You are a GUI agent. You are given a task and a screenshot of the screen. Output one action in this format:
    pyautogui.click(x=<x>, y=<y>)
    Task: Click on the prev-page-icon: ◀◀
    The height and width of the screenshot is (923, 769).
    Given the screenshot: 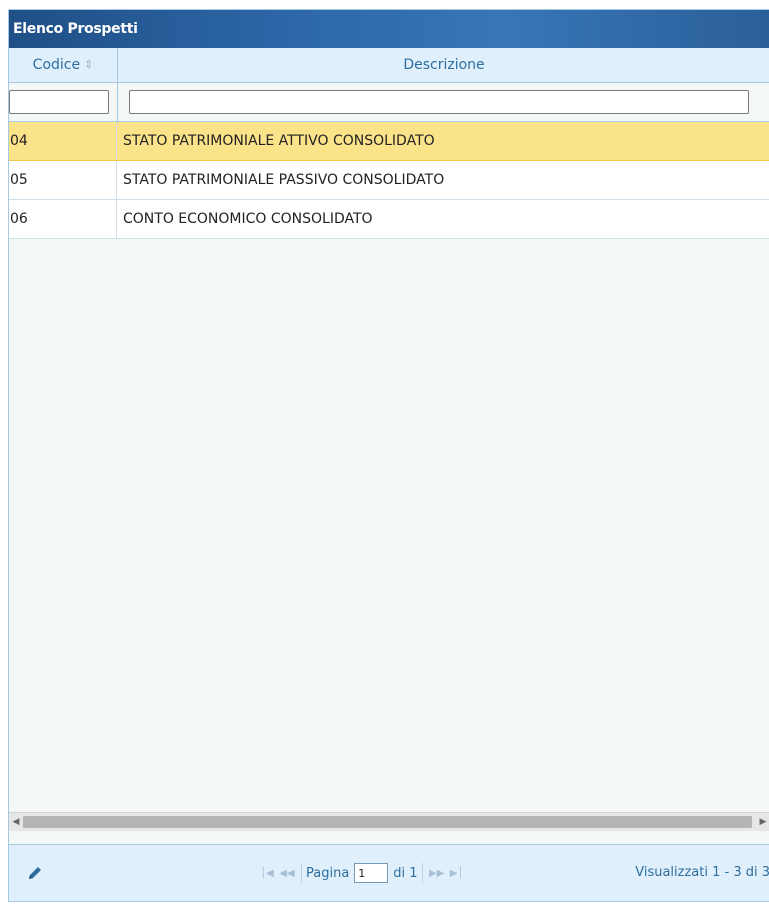 What is the action you would take?
    pyautogui.click(x=287, y=873)
    